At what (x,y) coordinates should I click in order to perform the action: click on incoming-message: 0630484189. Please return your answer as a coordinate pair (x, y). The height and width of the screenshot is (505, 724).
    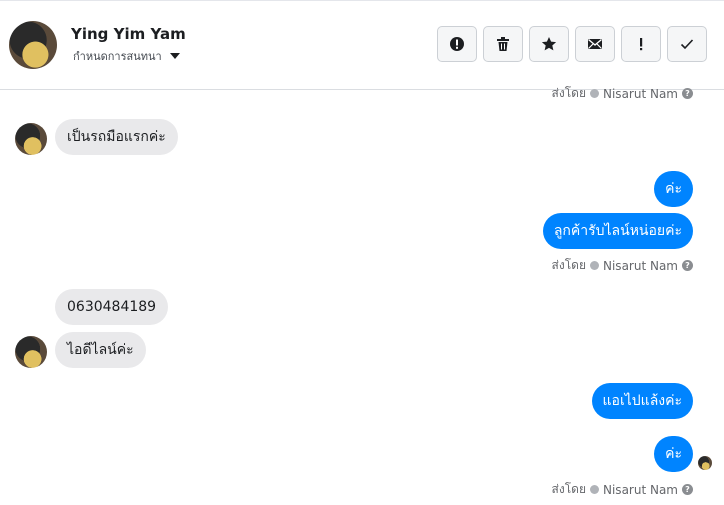
    Looking at the image, I should click on (112, 307).